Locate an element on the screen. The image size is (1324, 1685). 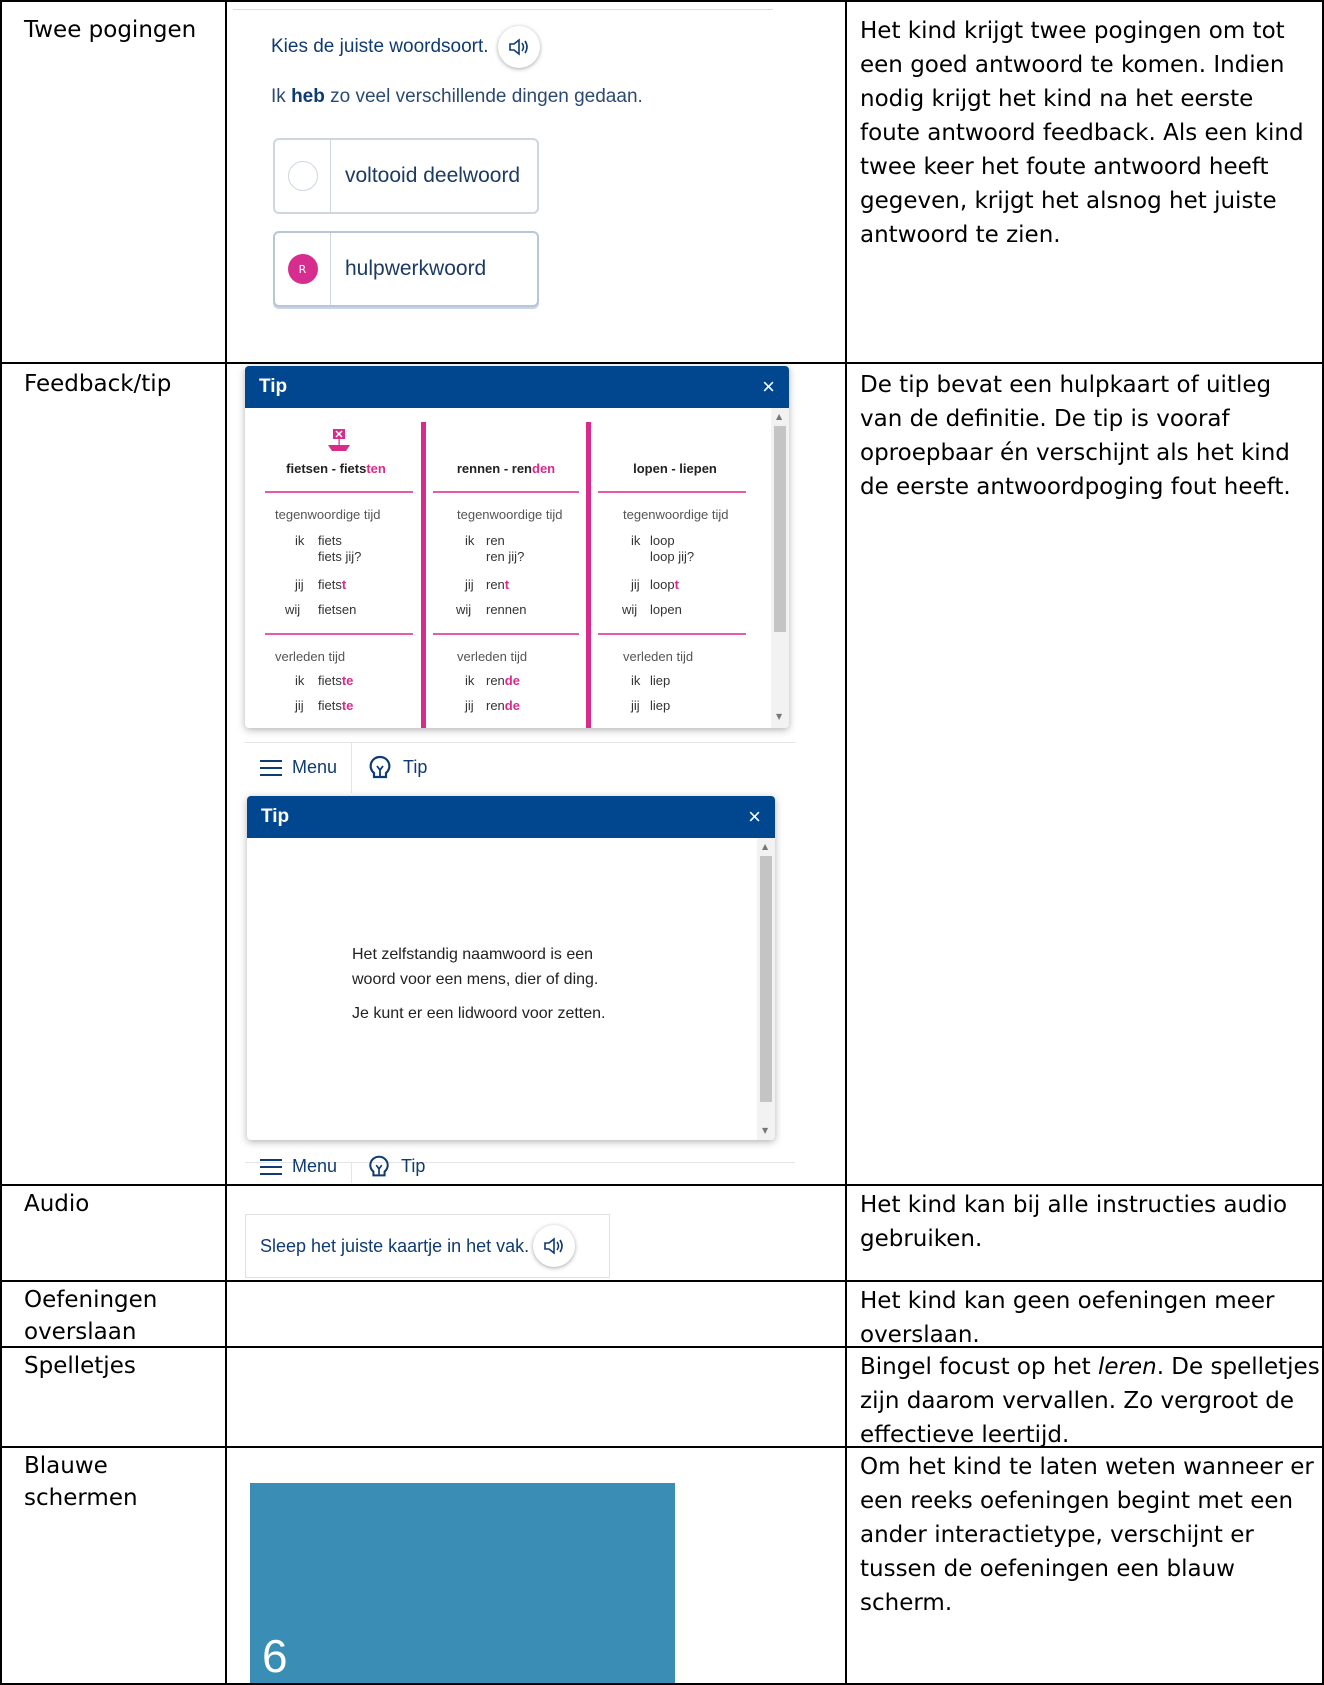
radio-button is located at coordinates (302, 176).